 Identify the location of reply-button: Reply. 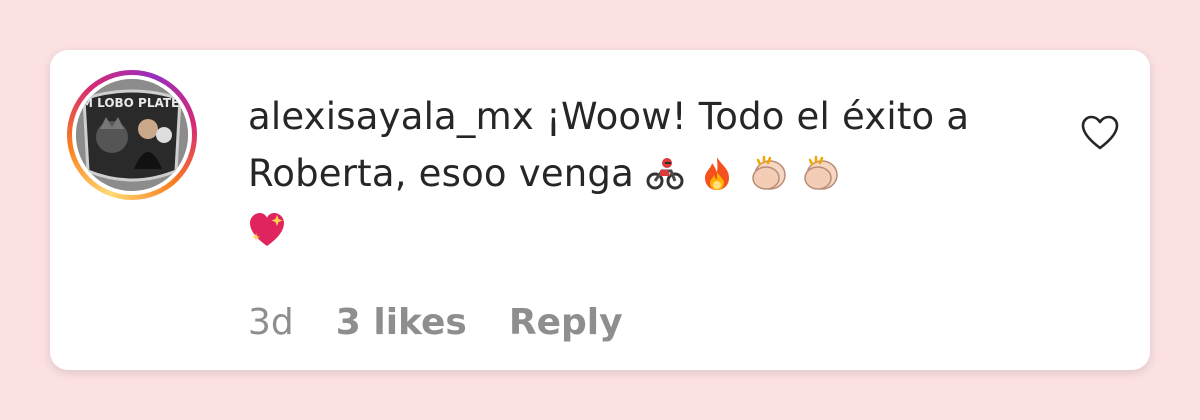
(566, 322).